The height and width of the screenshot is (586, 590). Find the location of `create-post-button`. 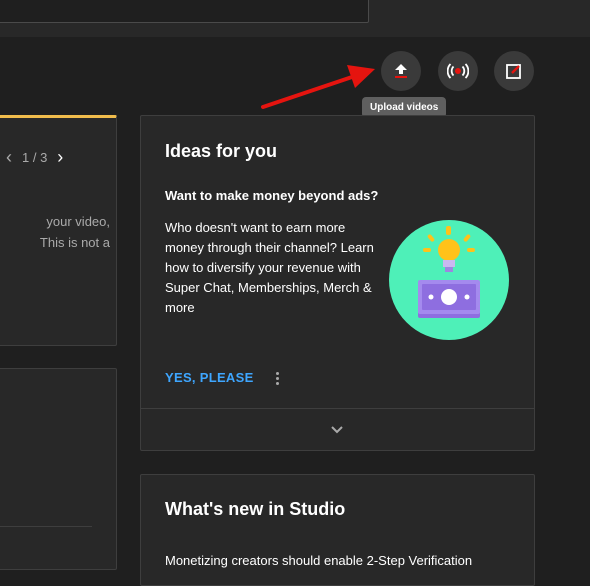

create-post-button is located at coordinates (514, 71).